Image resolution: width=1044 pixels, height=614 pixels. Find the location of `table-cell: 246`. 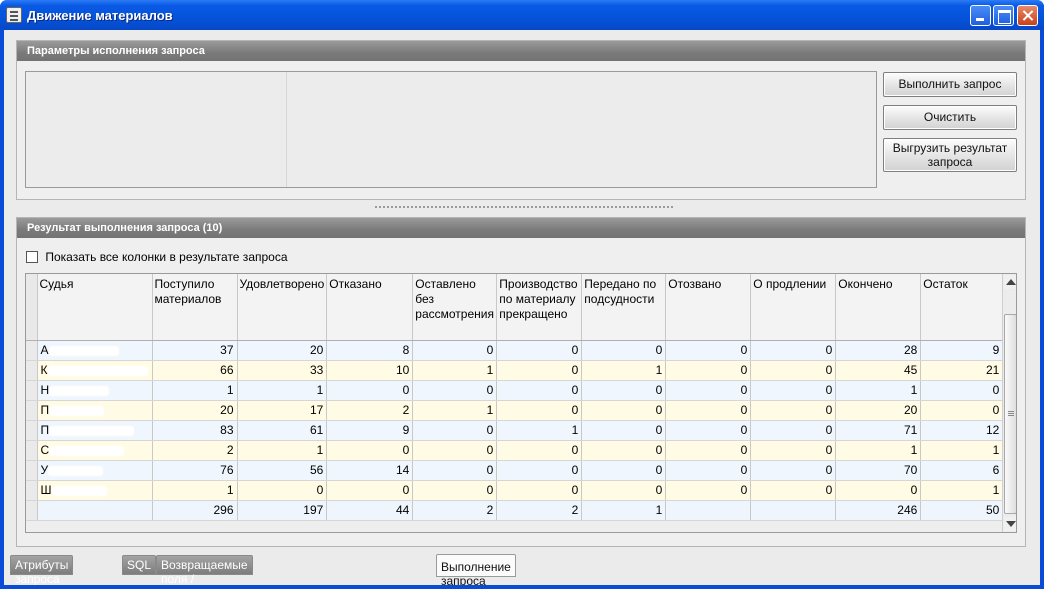

table-cell: 246 is located at coordinates (878, 510).